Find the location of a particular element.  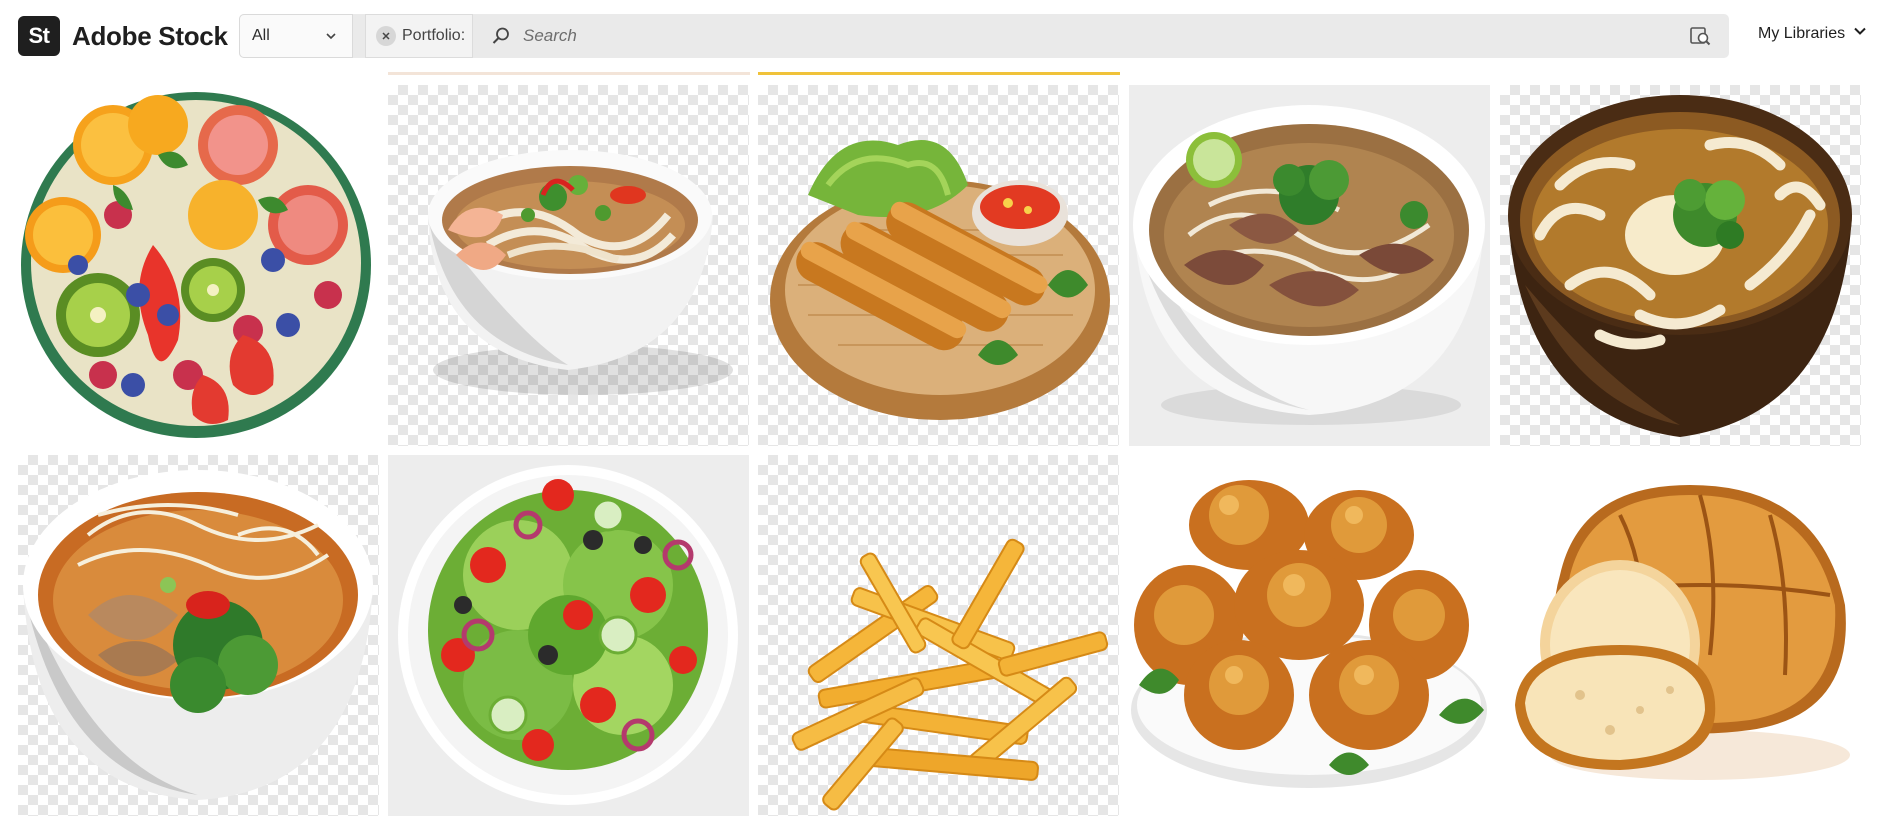

fruit-platter-image is located at coordinates (196, 265).